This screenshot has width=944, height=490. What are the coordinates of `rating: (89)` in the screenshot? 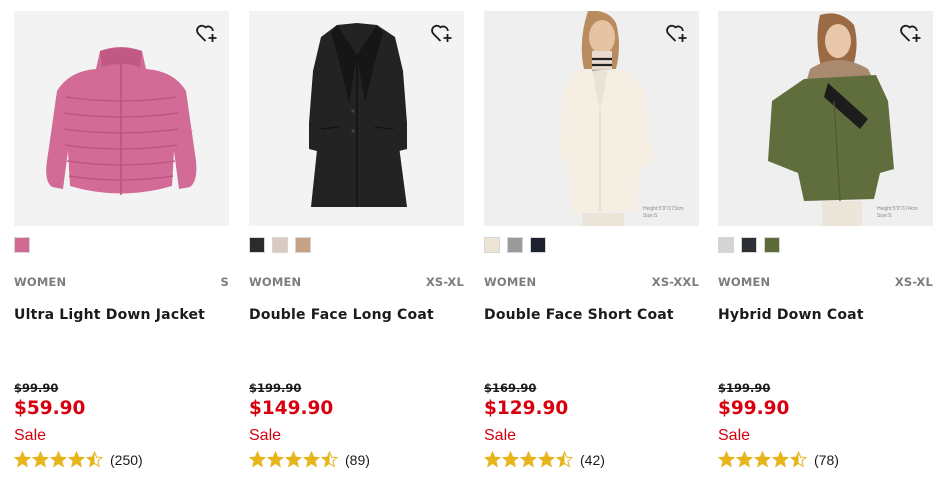 It's located at (309, 459).